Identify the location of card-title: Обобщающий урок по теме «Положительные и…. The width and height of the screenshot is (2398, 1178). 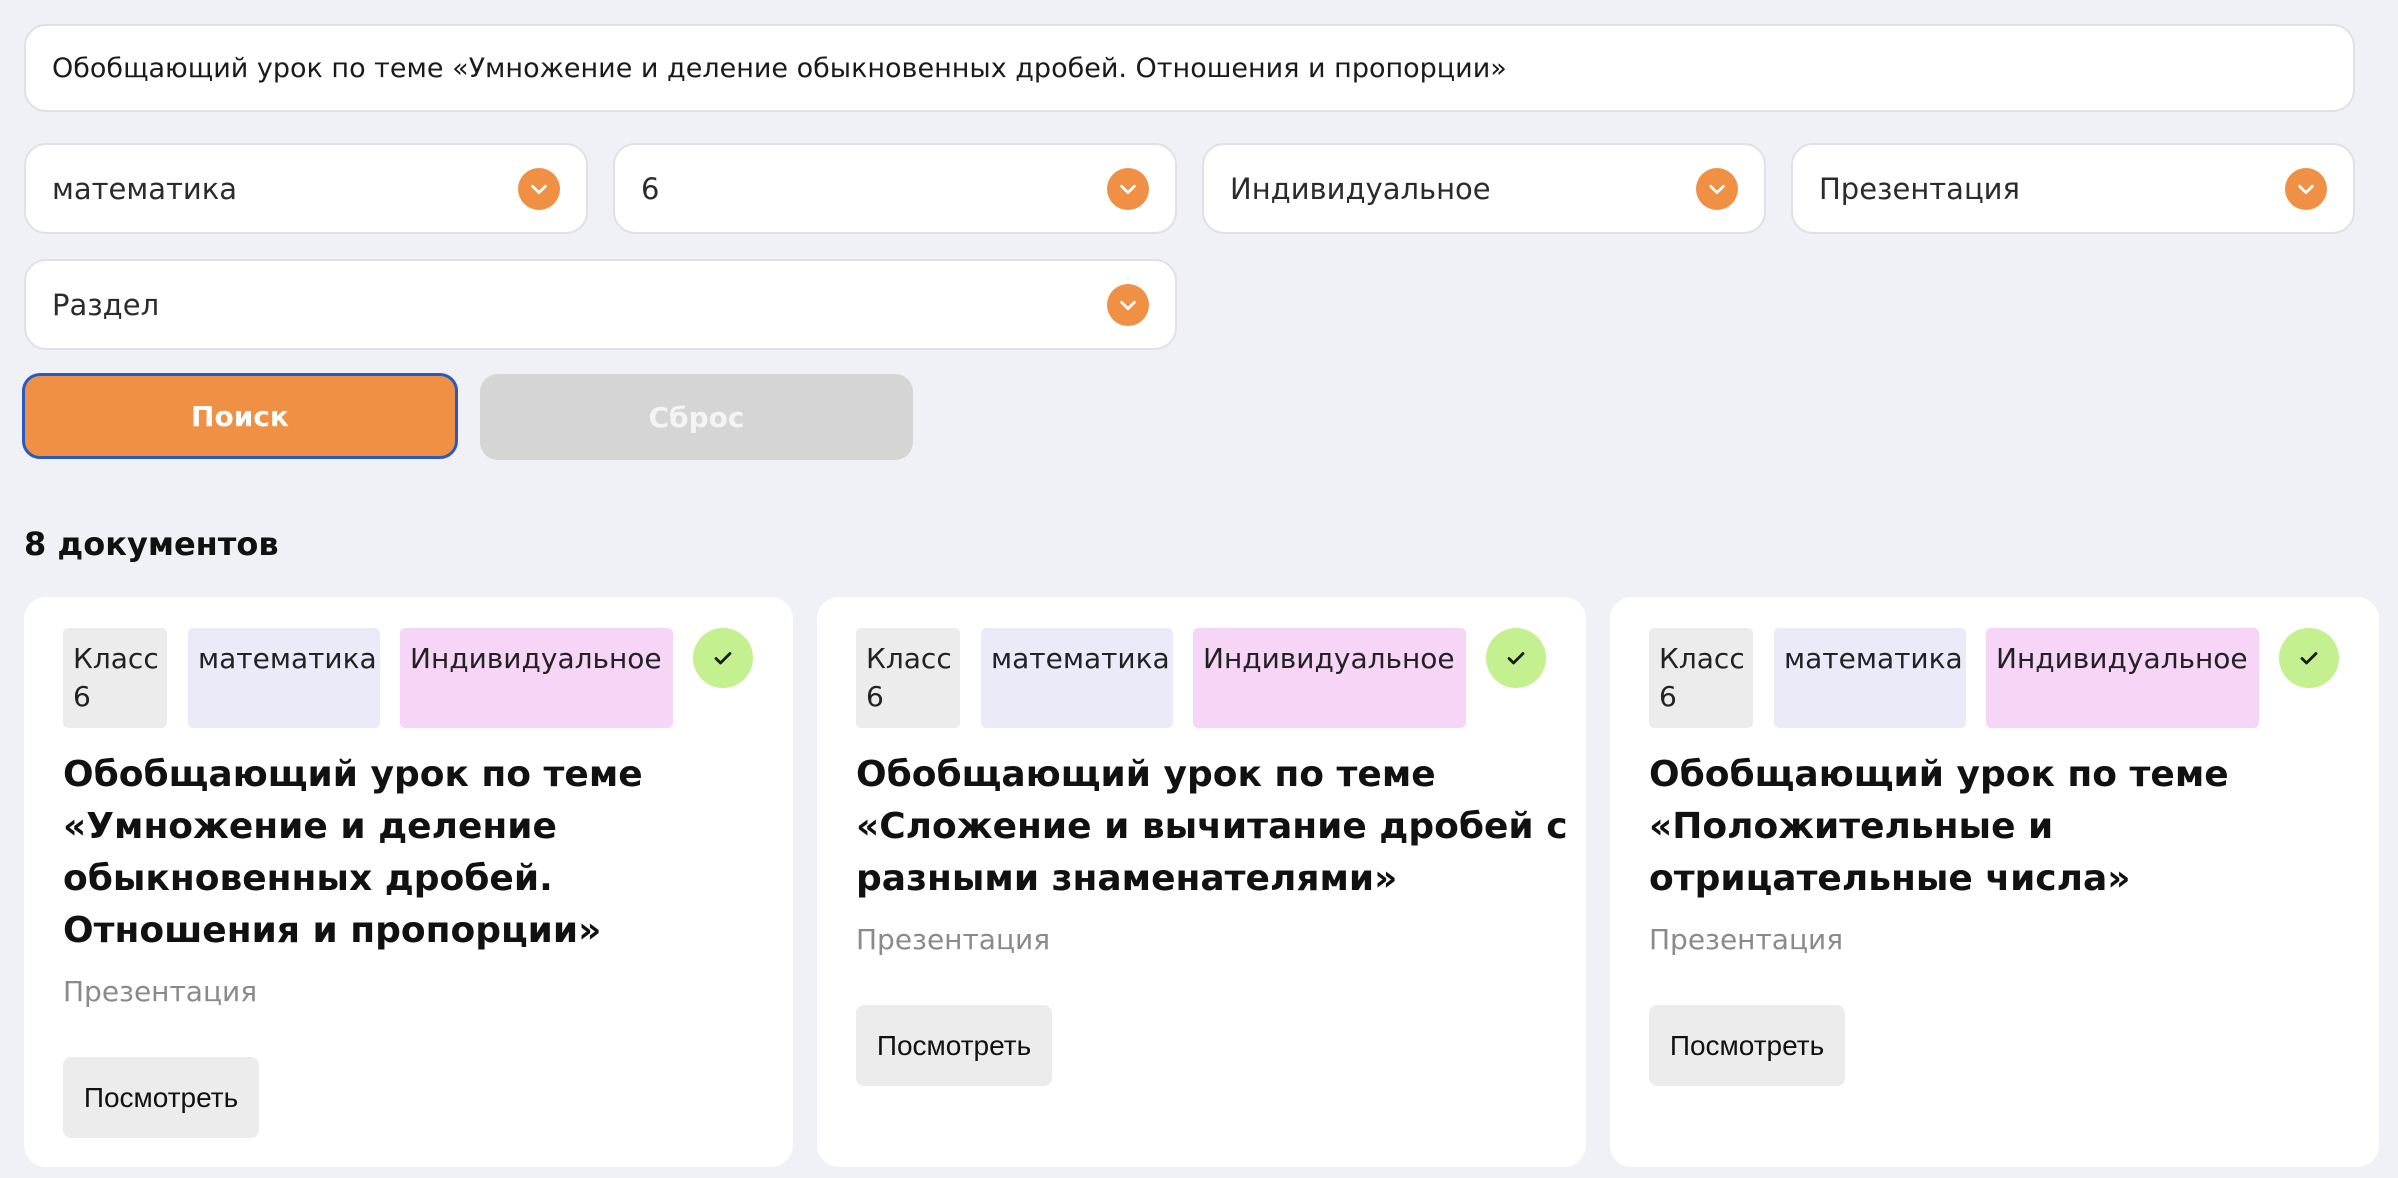
(1939, 826).